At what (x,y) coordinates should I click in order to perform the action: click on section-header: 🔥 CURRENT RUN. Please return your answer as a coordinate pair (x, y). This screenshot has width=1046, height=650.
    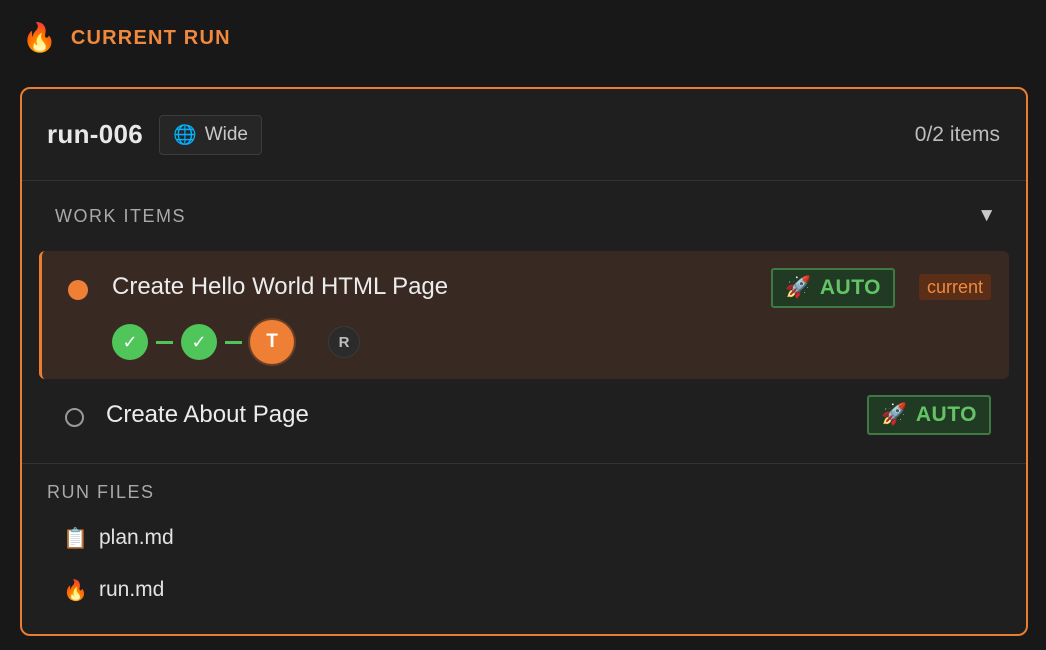
    Looking at the image, I should click on (126, 38).